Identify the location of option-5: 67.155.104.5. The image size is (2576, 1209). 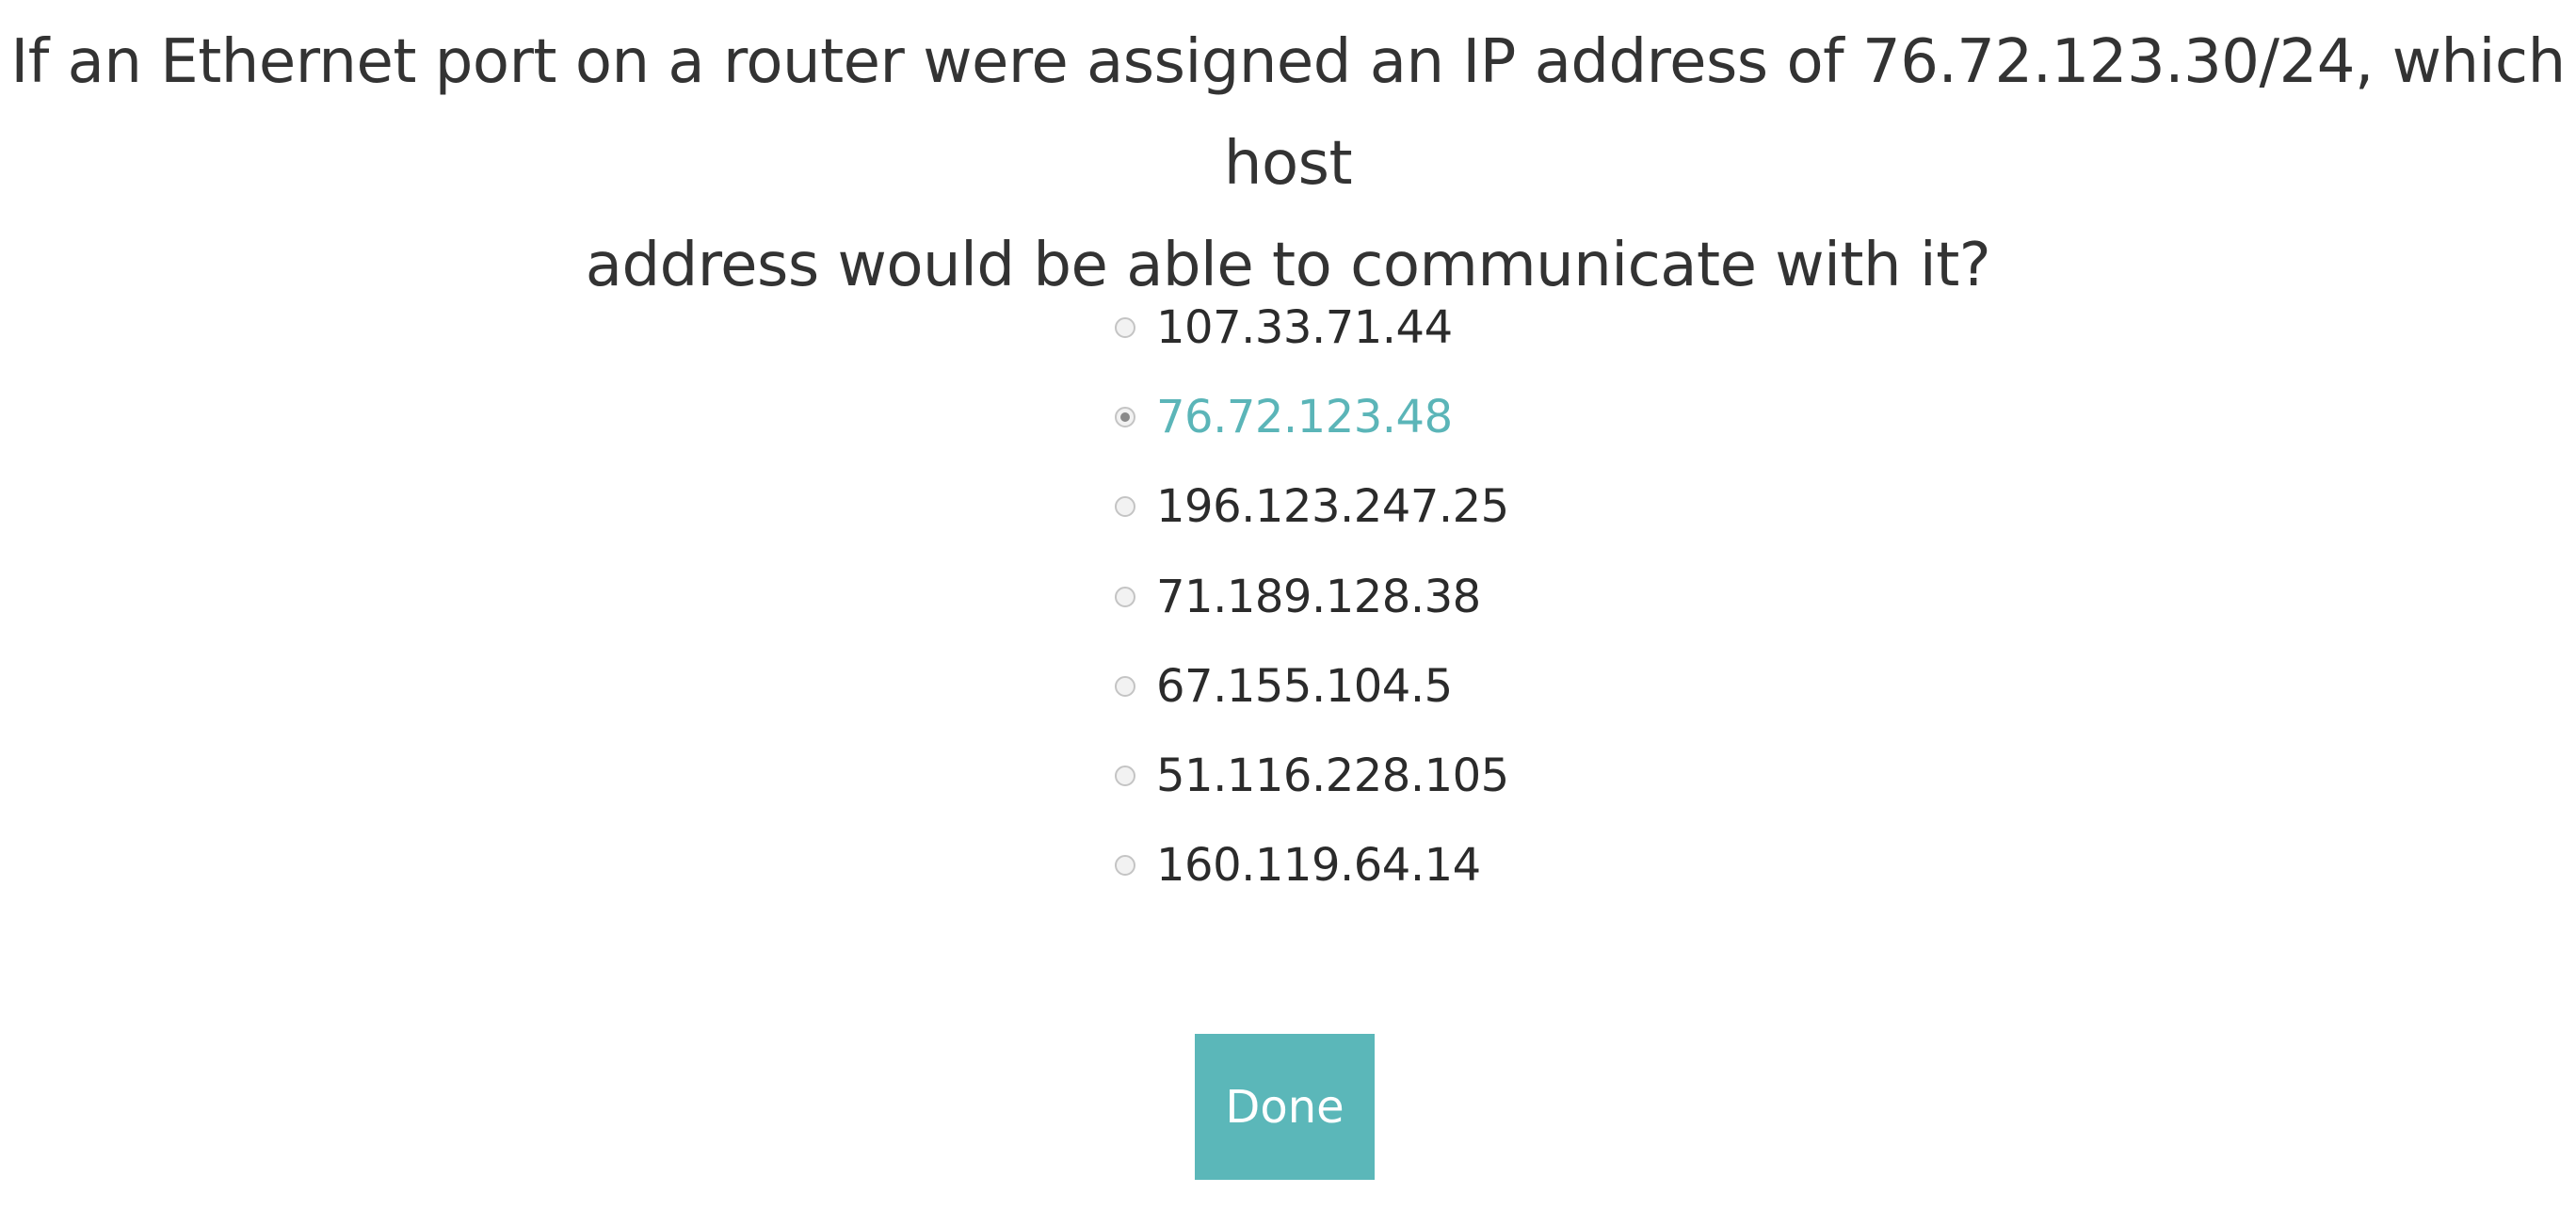
(1538, 686).